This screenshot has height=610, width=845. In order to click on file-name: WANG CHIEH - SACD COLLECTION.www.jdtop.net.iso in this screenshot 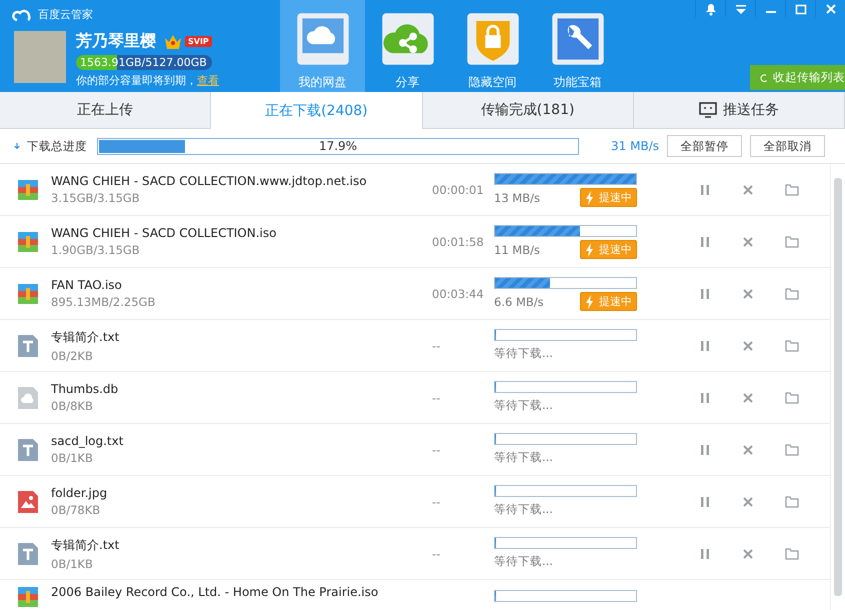, I will do `click(209, 181)`.